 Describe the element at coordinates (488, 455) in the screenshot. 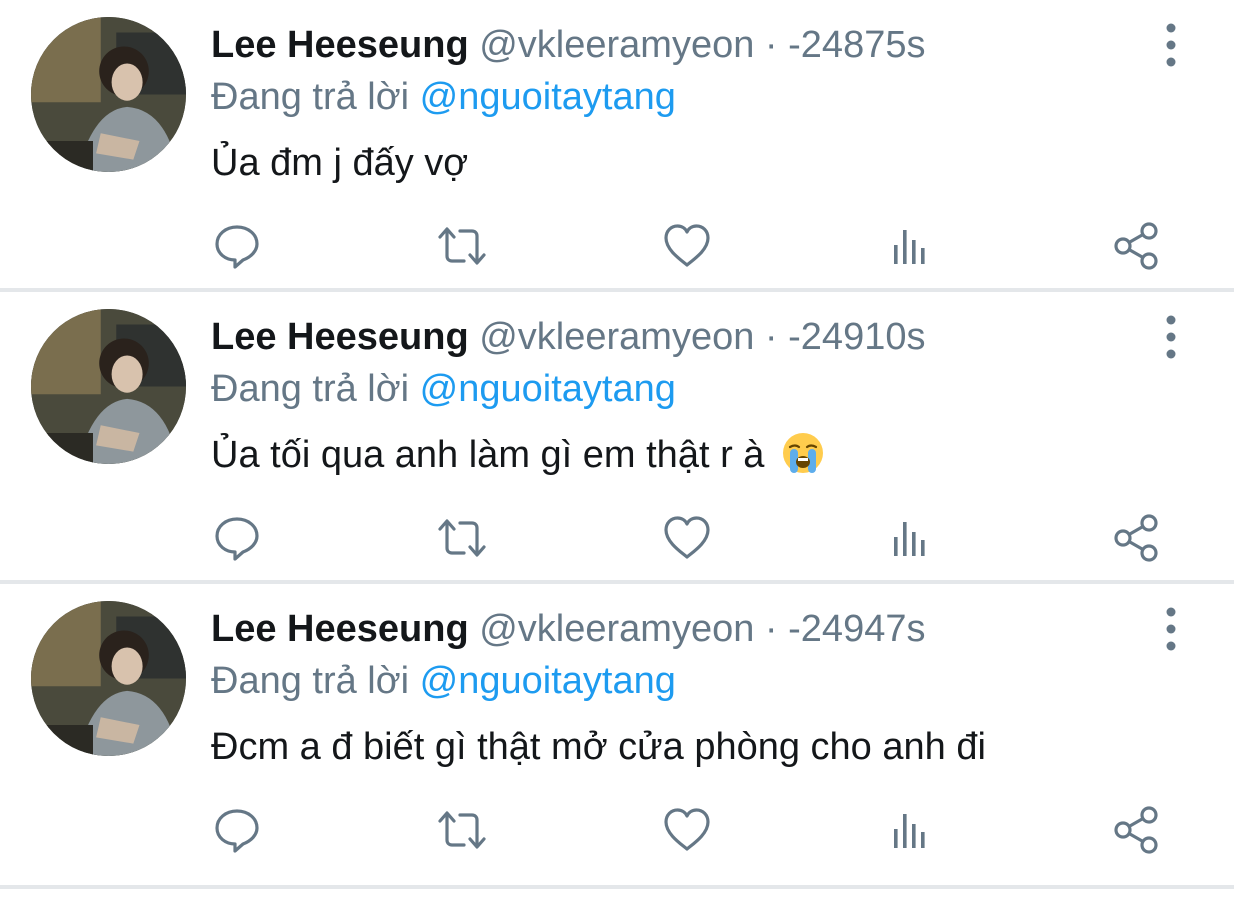

I see `tweet-text-content: Ủa tối qua anh làm gì em thật r à` at that location.